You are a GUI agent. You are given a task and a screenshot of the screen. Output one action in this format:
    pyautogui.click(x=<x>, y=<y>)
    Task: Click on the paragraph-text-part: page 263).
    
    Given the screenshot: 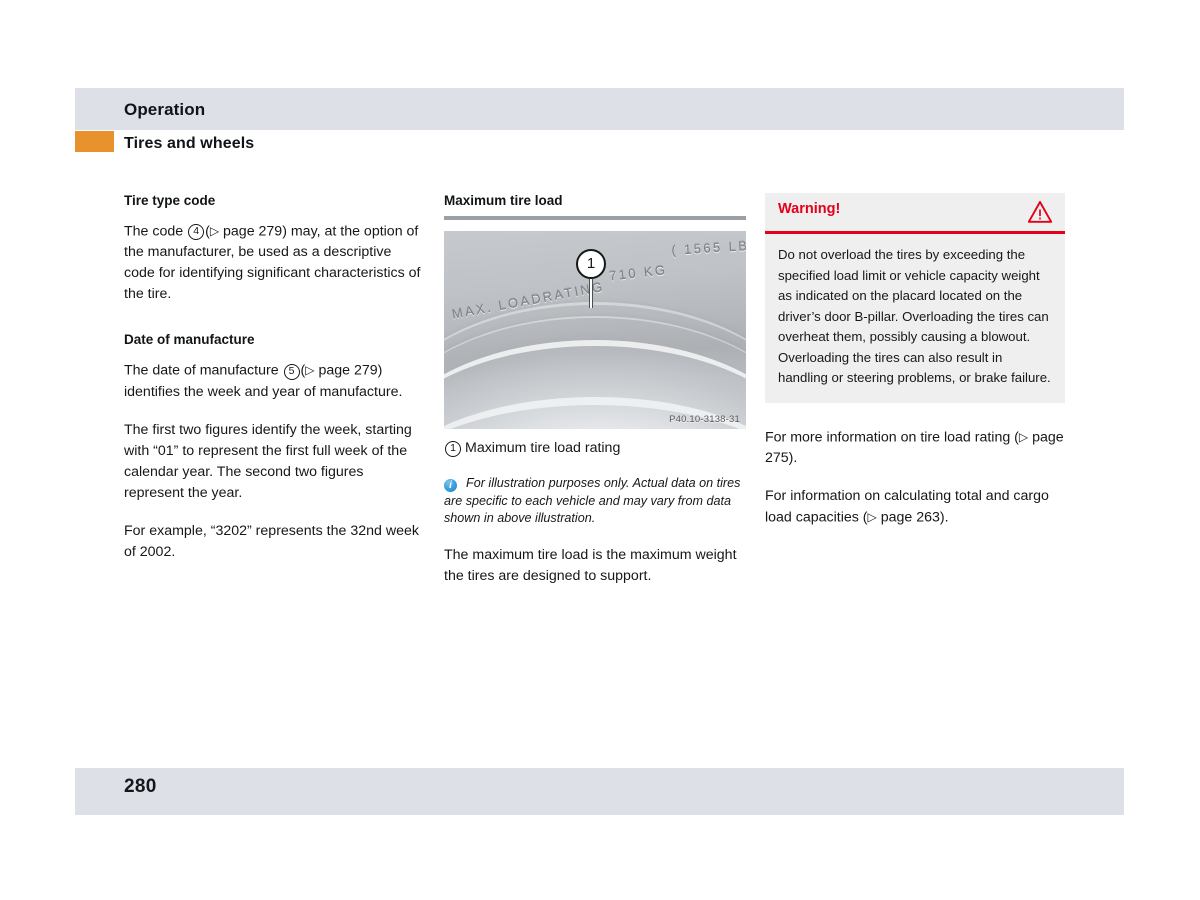 What is the action you would take?
    pyautogui.click(x=912, y=517)
    